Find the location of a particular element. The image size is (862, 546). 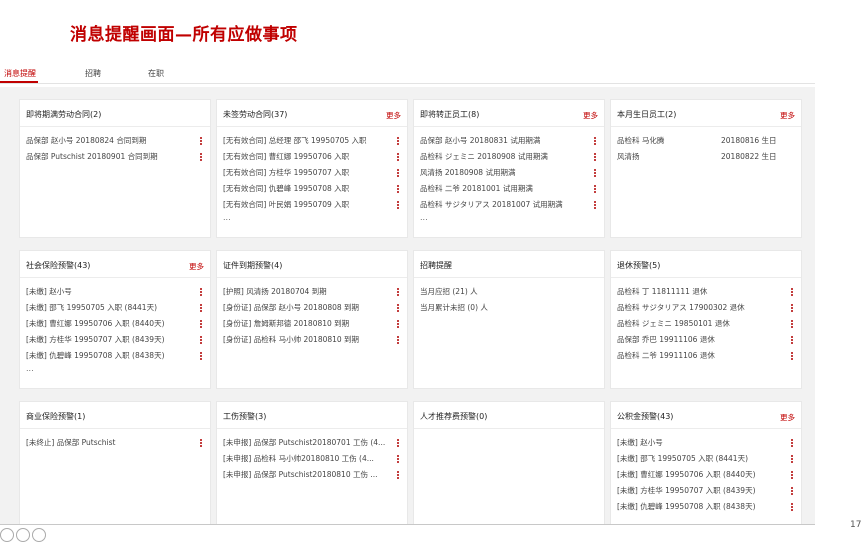

list-item: 品保部 乔巴 19911106 退休 is located at coordinates (706, 340).